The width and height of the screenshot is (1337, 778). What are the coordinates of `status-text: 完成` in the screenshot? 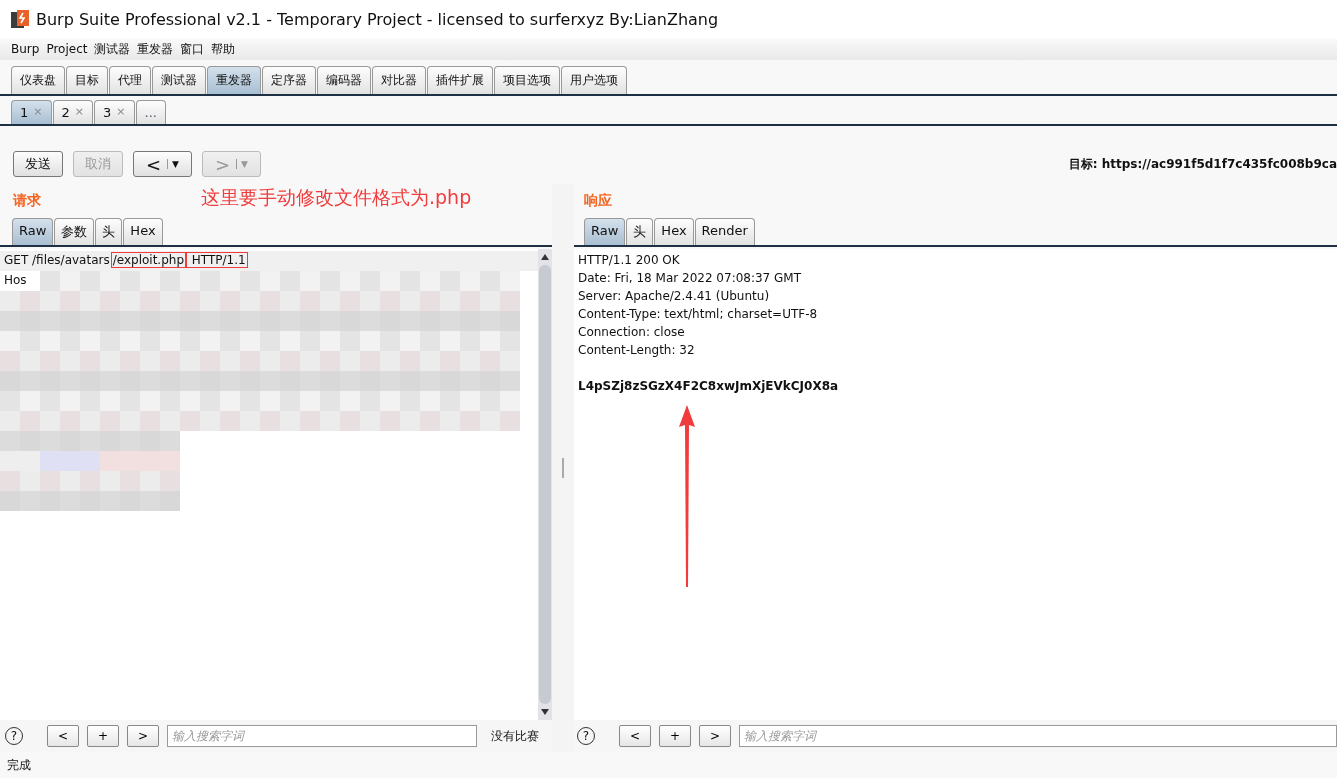 It's located at (19, 765).